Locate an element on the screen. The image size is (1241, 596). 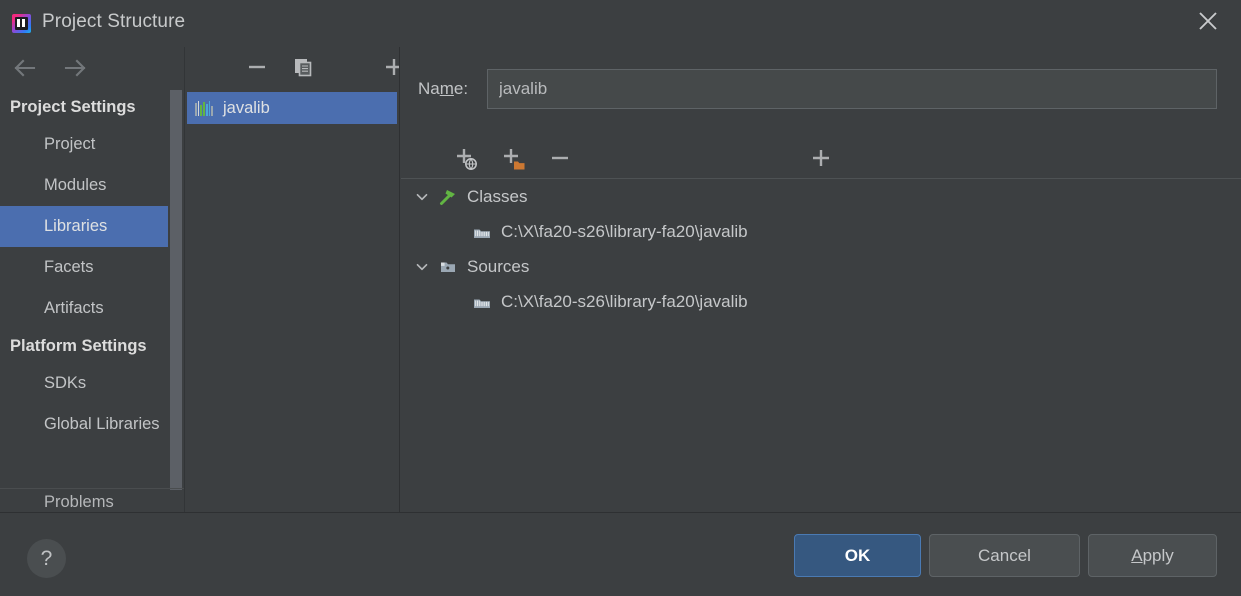
sidebar-item-global-libraries: Global Libraries is located at coordinates (84, 424).